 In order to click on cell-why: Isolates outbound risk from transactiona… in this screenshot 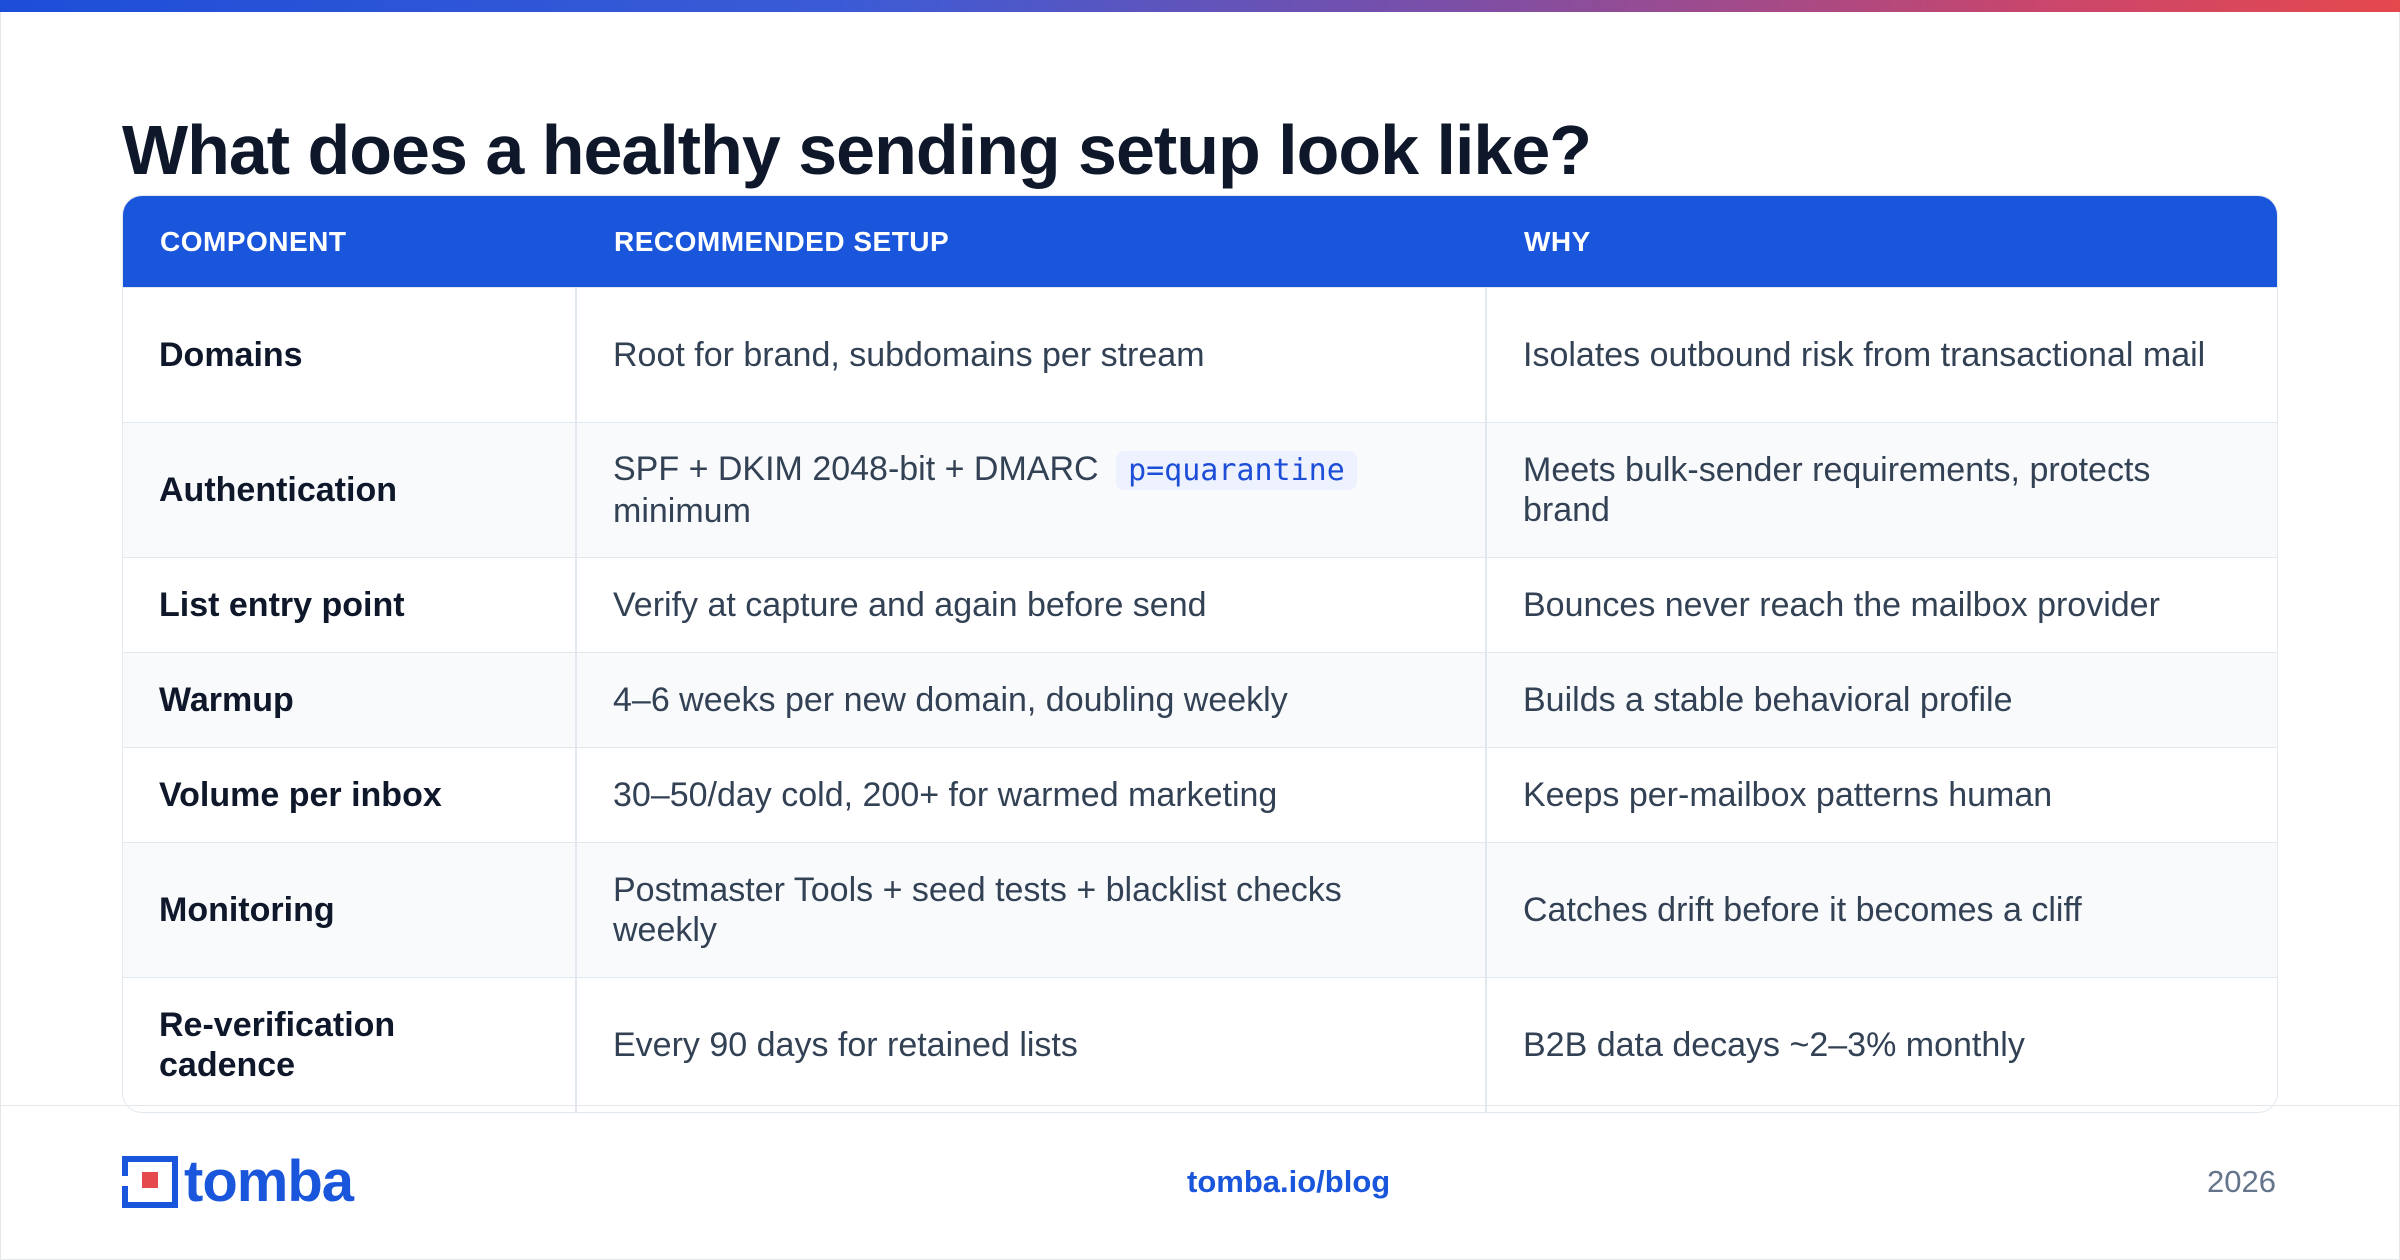, I will do `click(1864, 355)`.